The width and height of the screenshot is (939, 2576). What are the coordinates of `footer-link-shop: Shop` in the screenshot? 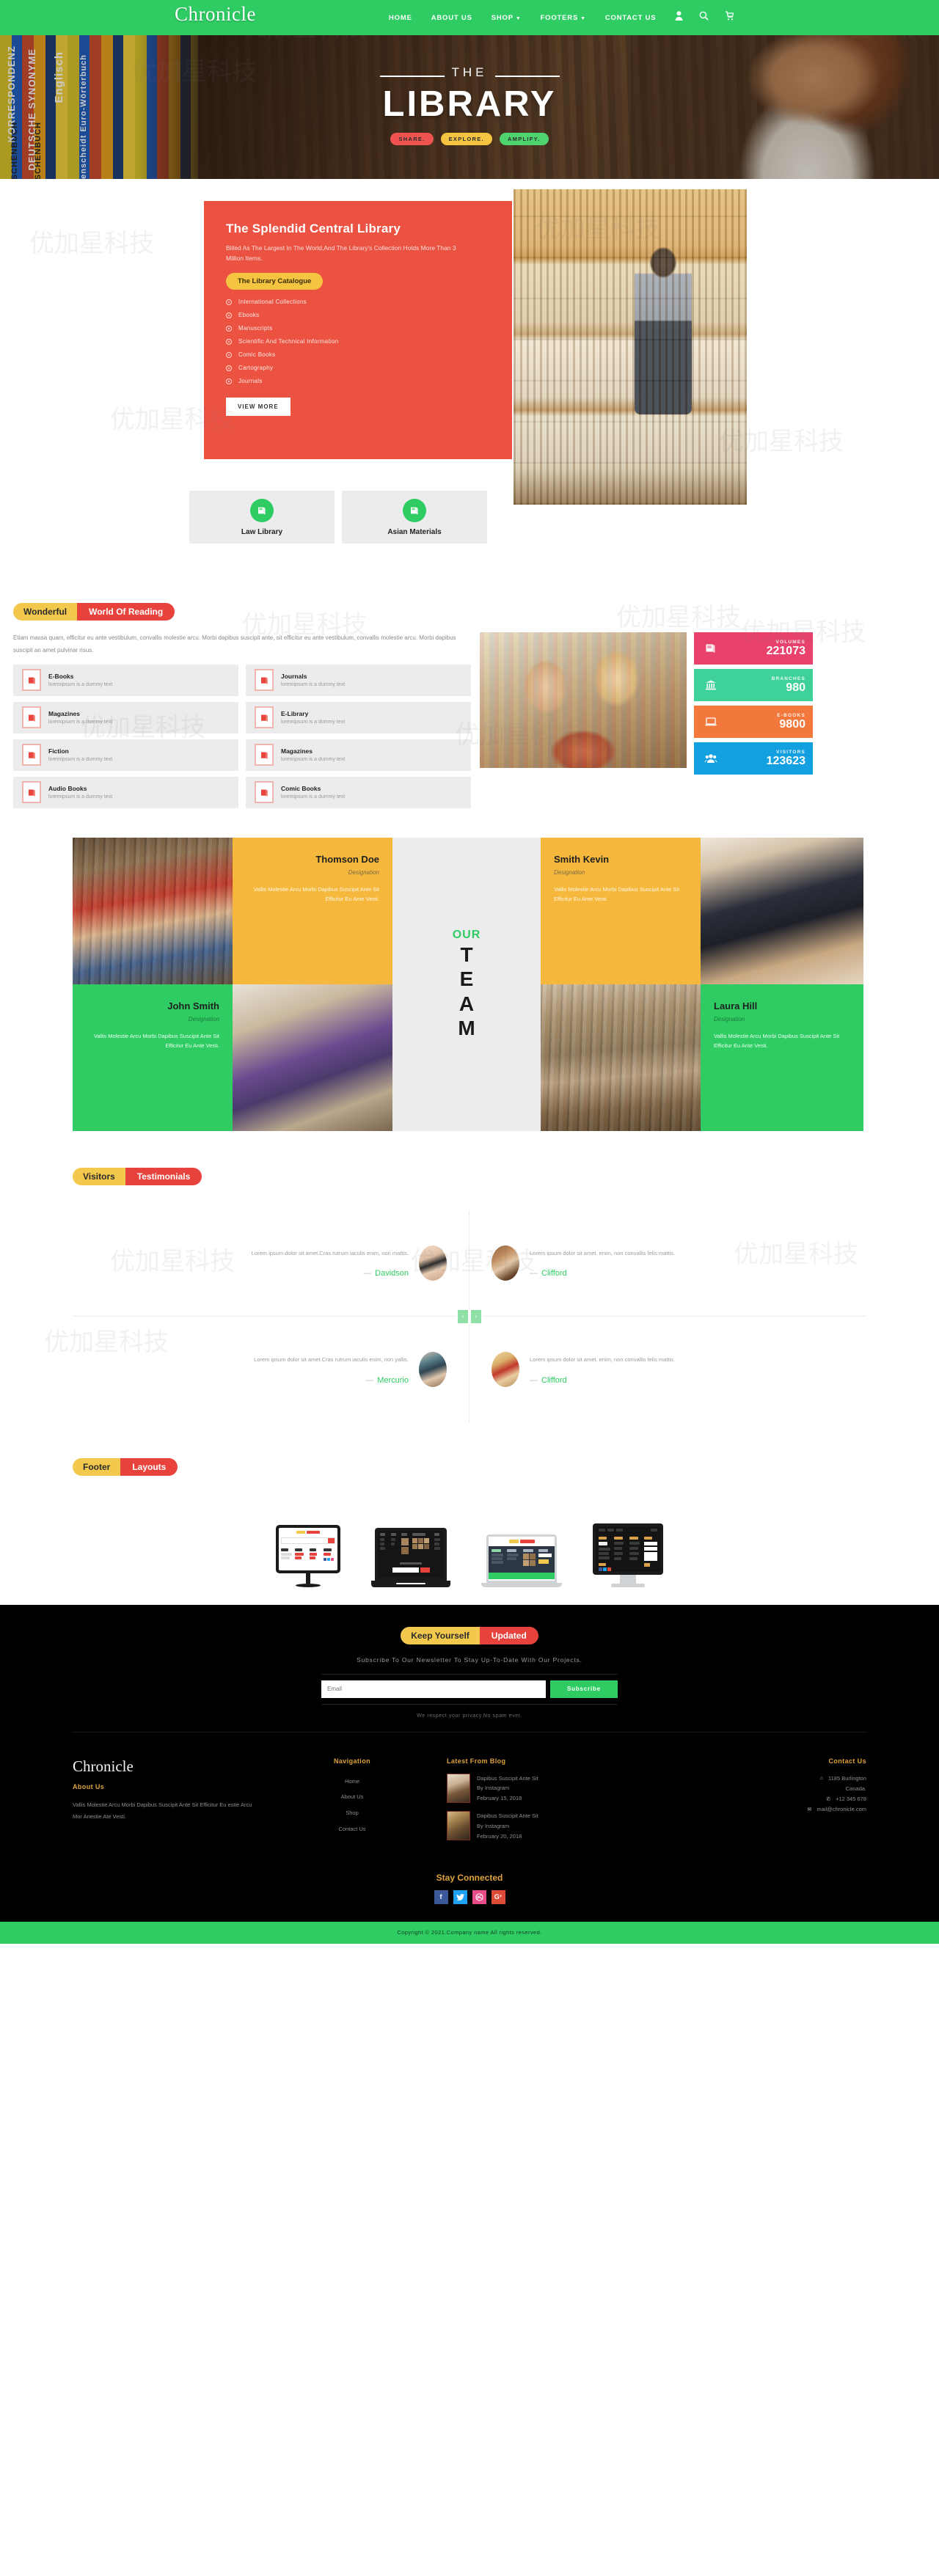 It's located at (352, 1813).